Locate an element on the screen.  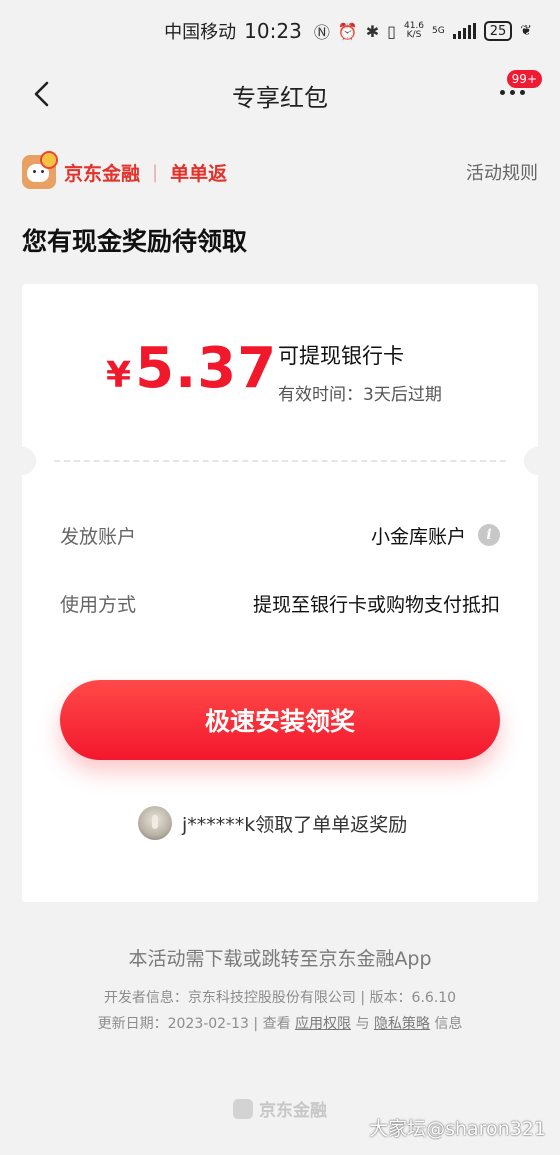
notification-badge: 99+ is located at coordinates (524, 79).